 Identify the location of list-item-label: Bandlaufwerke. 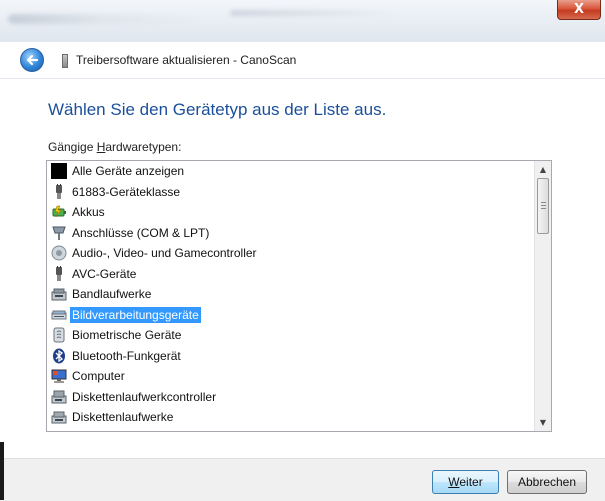
(112, 294).